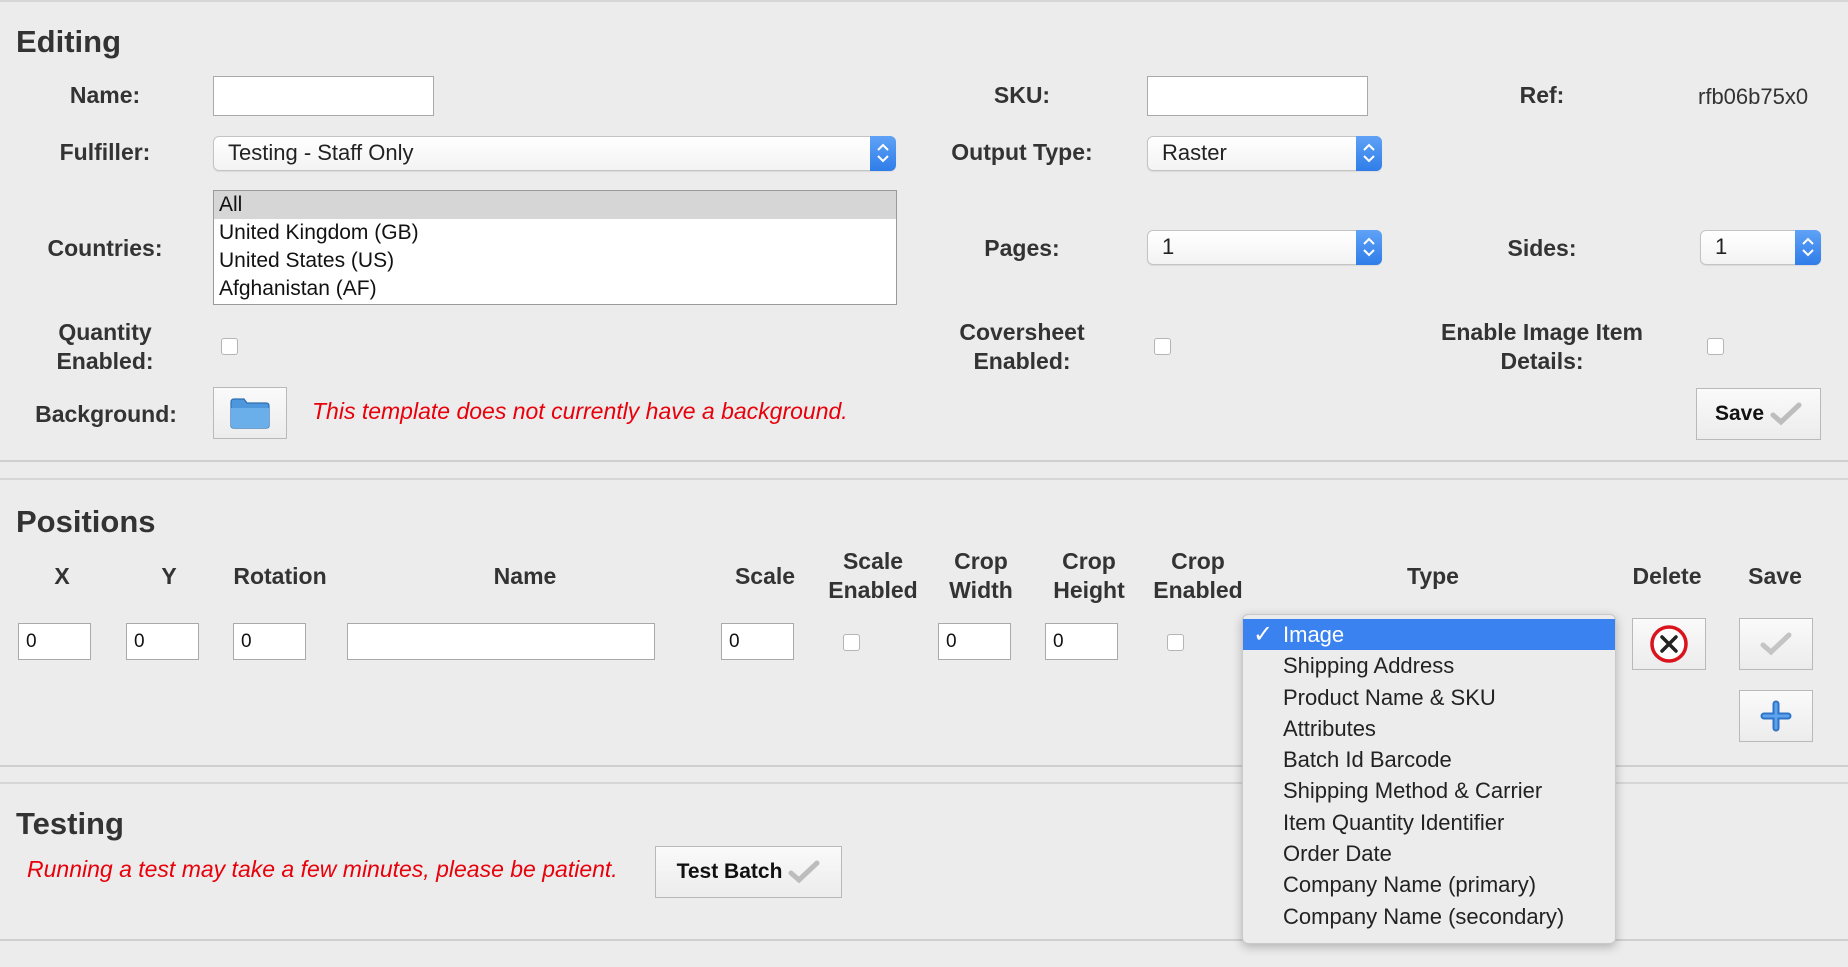 This screenshot has height=967, width=1848. Describe the element at coordinates (1022, 332) in the screenshot. I see `coversheet-enabled-label-line1: Coversheet` at that location.